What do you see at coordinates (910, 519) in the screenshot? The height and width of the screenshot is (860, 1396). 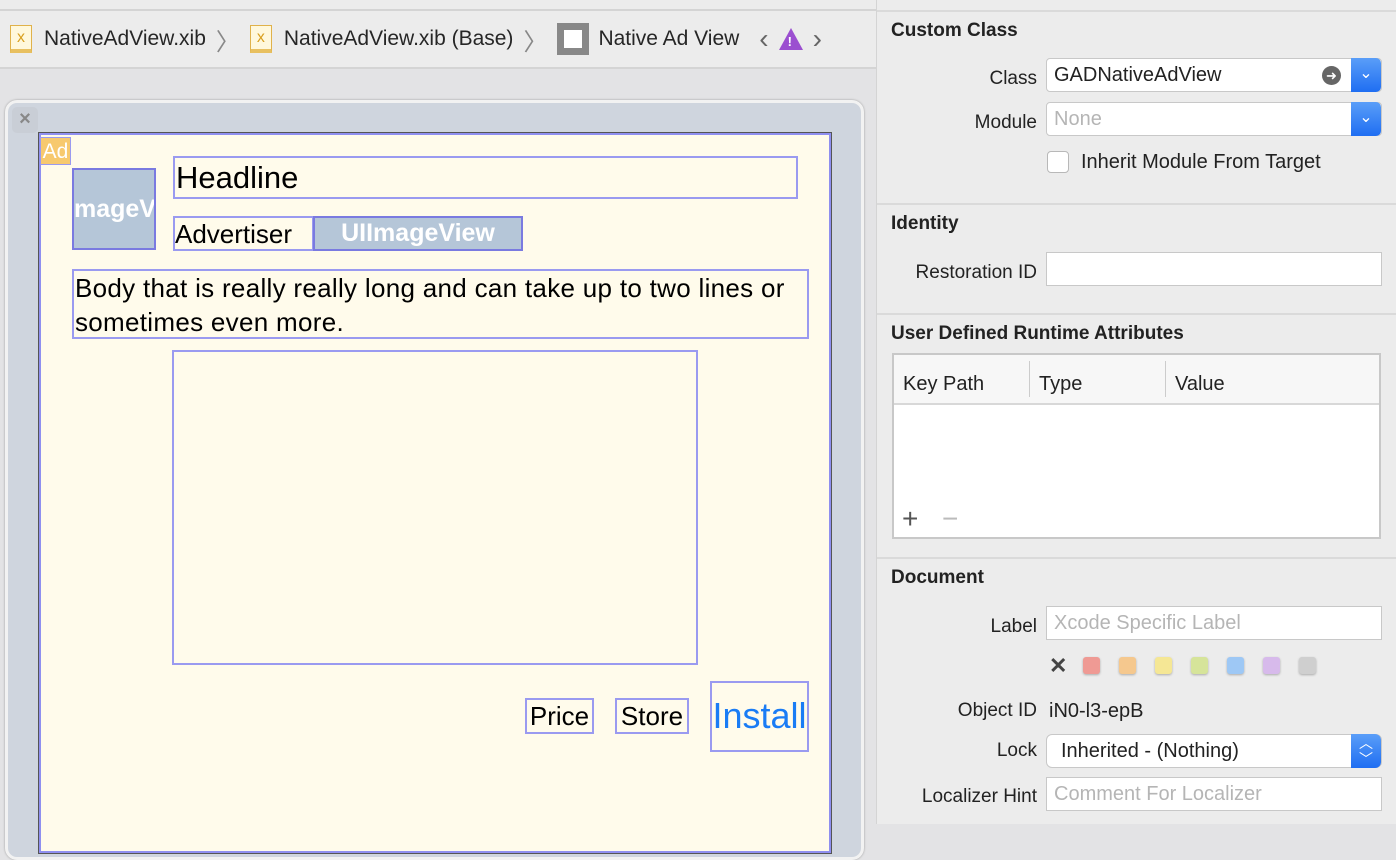 I see `add-icon: +` at bounding box center [910, 519].